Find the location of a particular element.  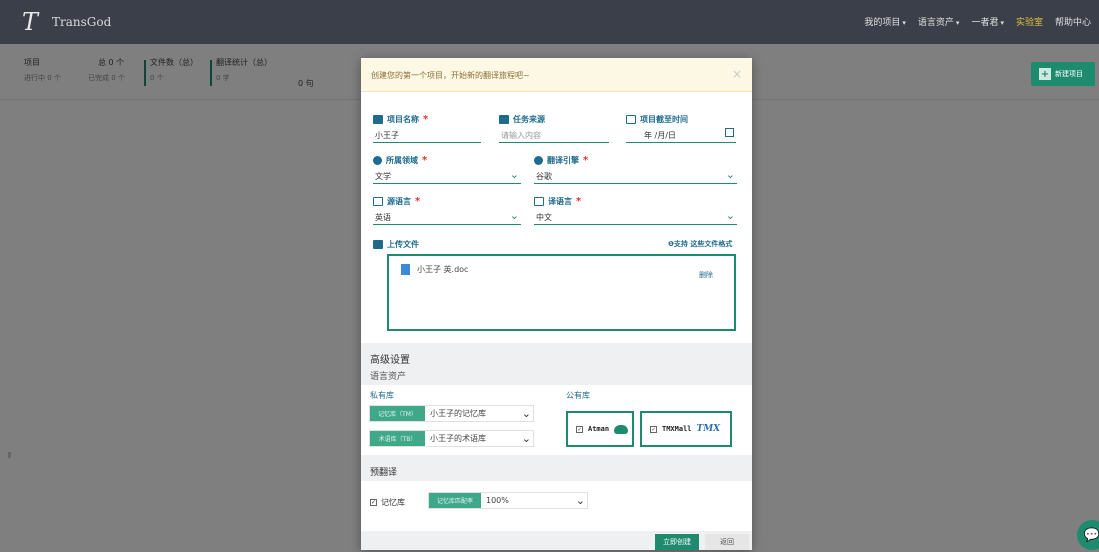

lightbulb-icon is located at coordinates (538, 160).